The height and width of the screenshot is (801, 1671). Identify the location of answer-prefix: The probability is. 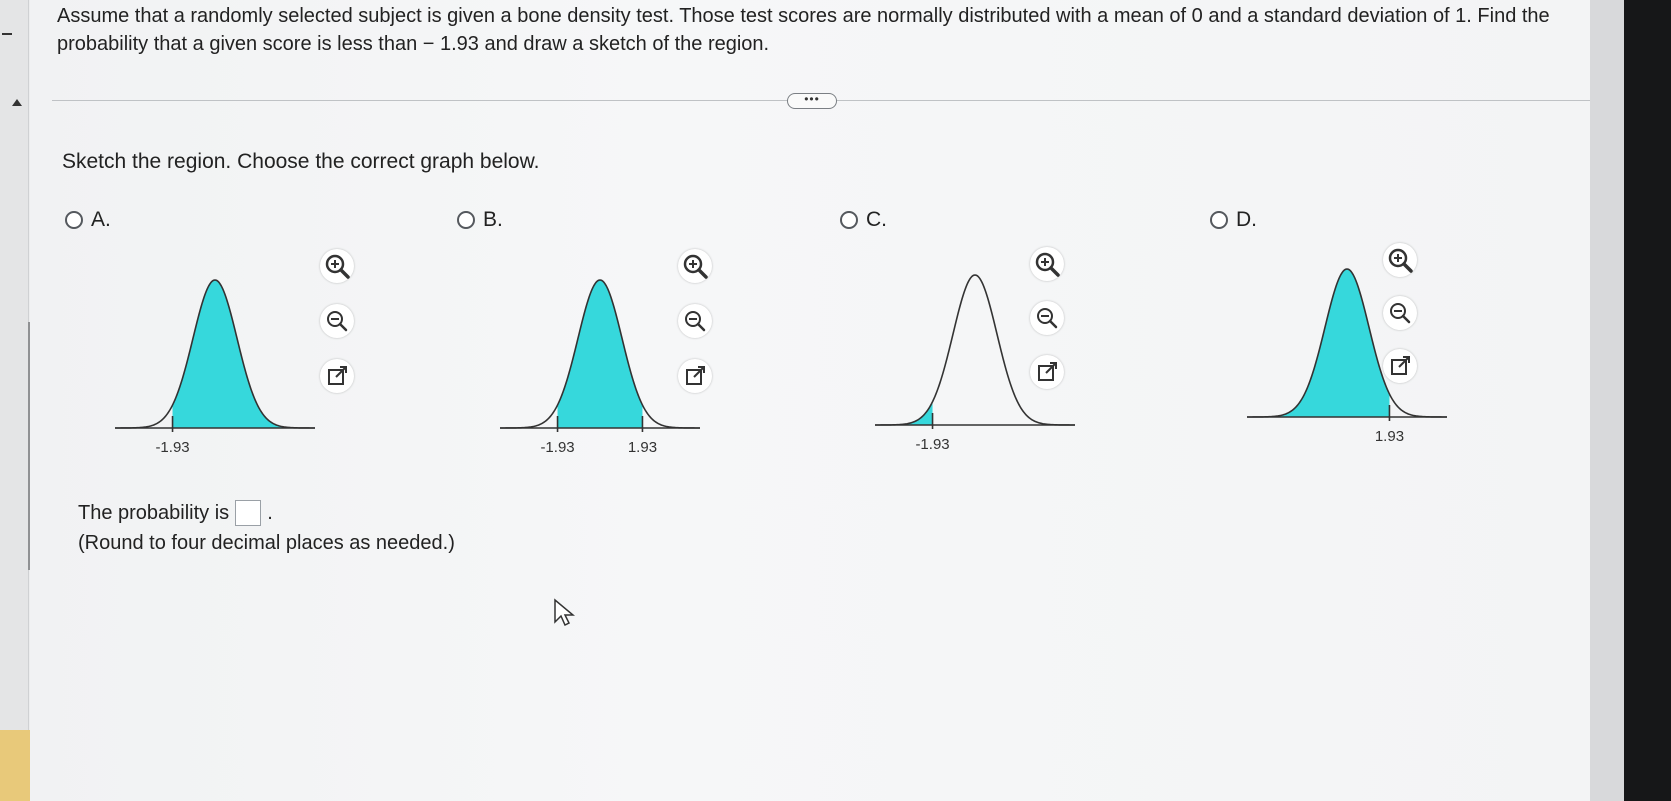
(154, 512).